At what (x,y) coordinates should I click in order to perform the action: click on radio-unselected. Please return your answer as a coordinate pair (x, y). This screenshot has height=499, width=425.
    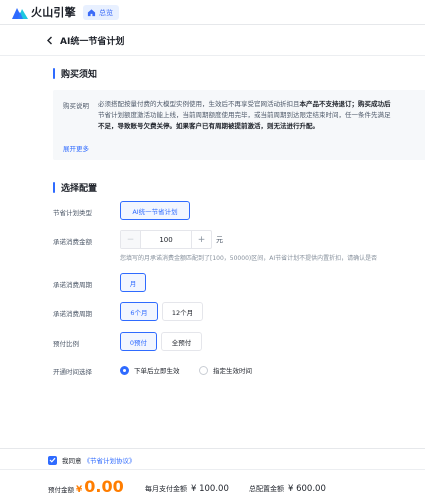
    Looking at the image, I should click on (203, 370).